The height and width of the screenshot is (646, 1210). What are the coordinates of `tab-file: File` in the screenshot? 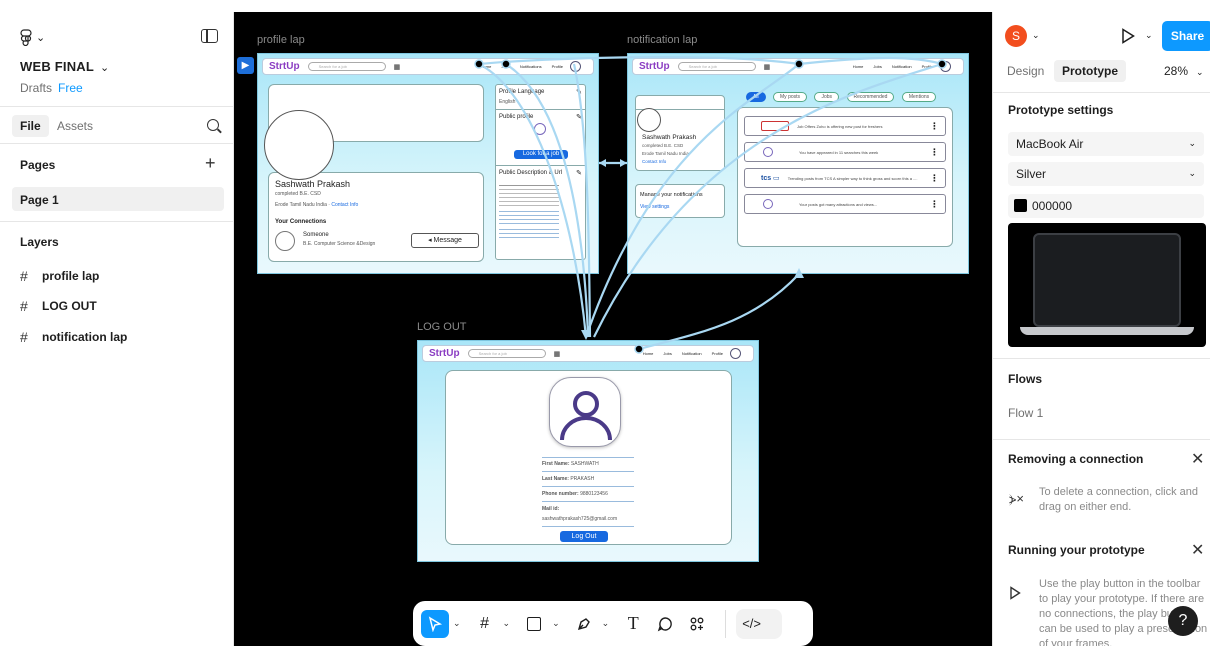 It's located at (30, 126).